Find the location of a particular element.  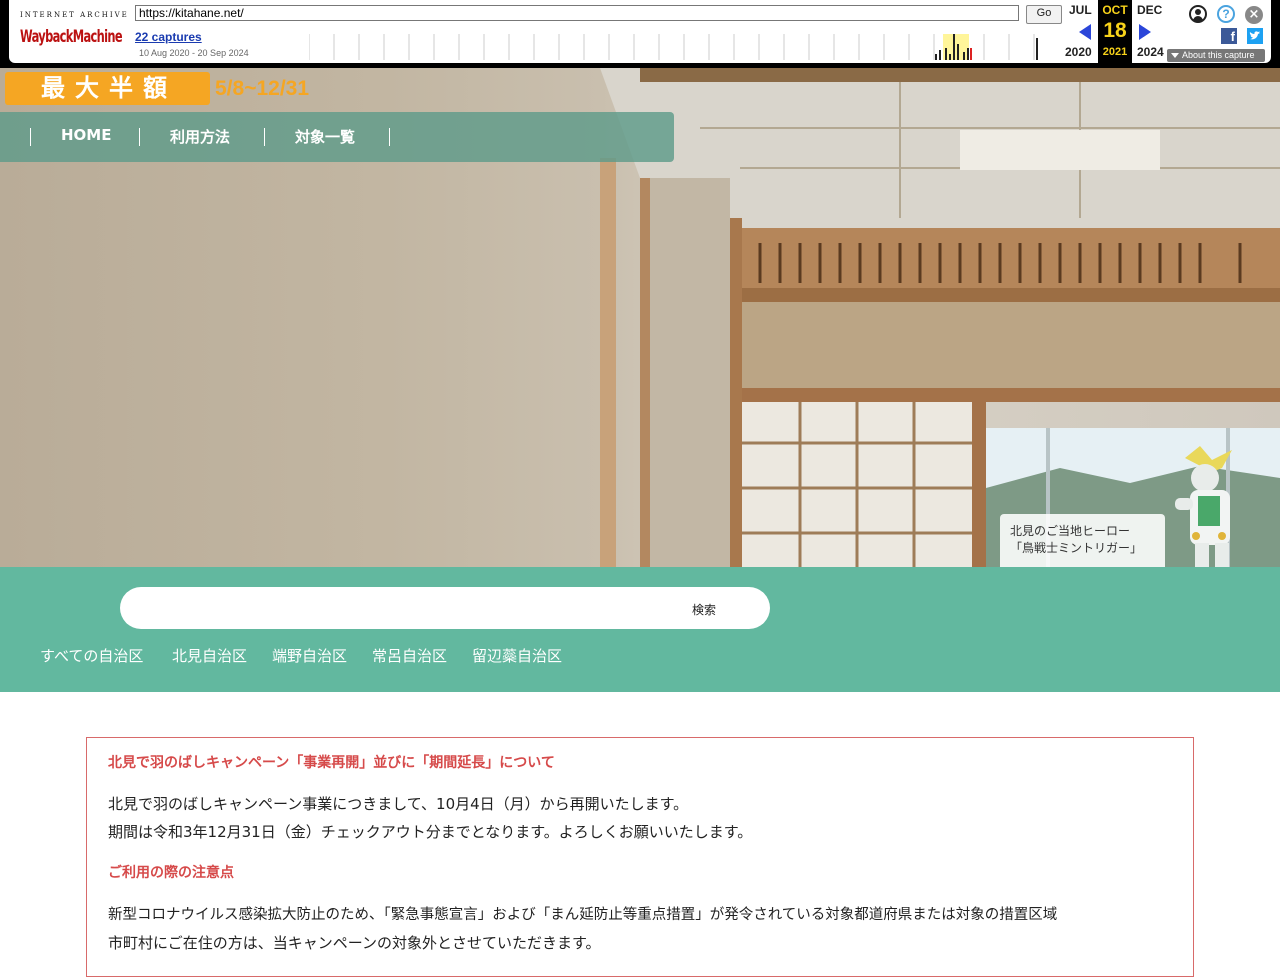

about-capture-dropdown: About this capture is located at coordinates (1216, 55).